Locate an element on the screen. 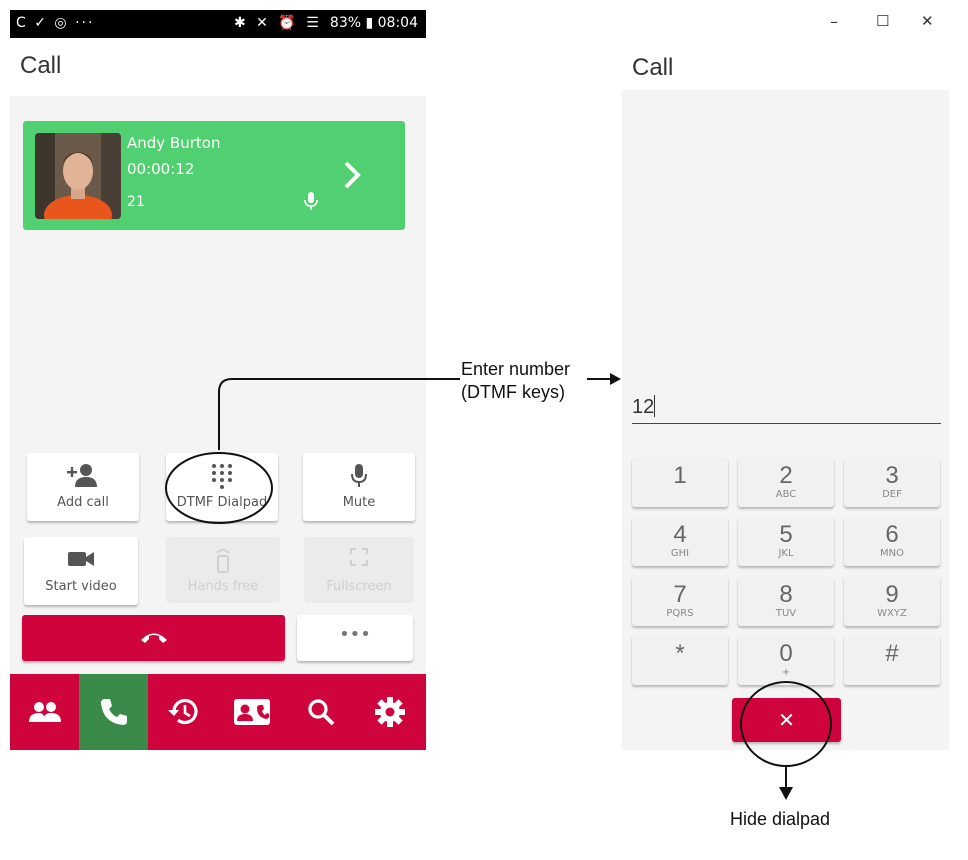 The height and width of the screenshot is (860, 968). annotation-enter-number: Enter number is located at coordinates (516, 369).